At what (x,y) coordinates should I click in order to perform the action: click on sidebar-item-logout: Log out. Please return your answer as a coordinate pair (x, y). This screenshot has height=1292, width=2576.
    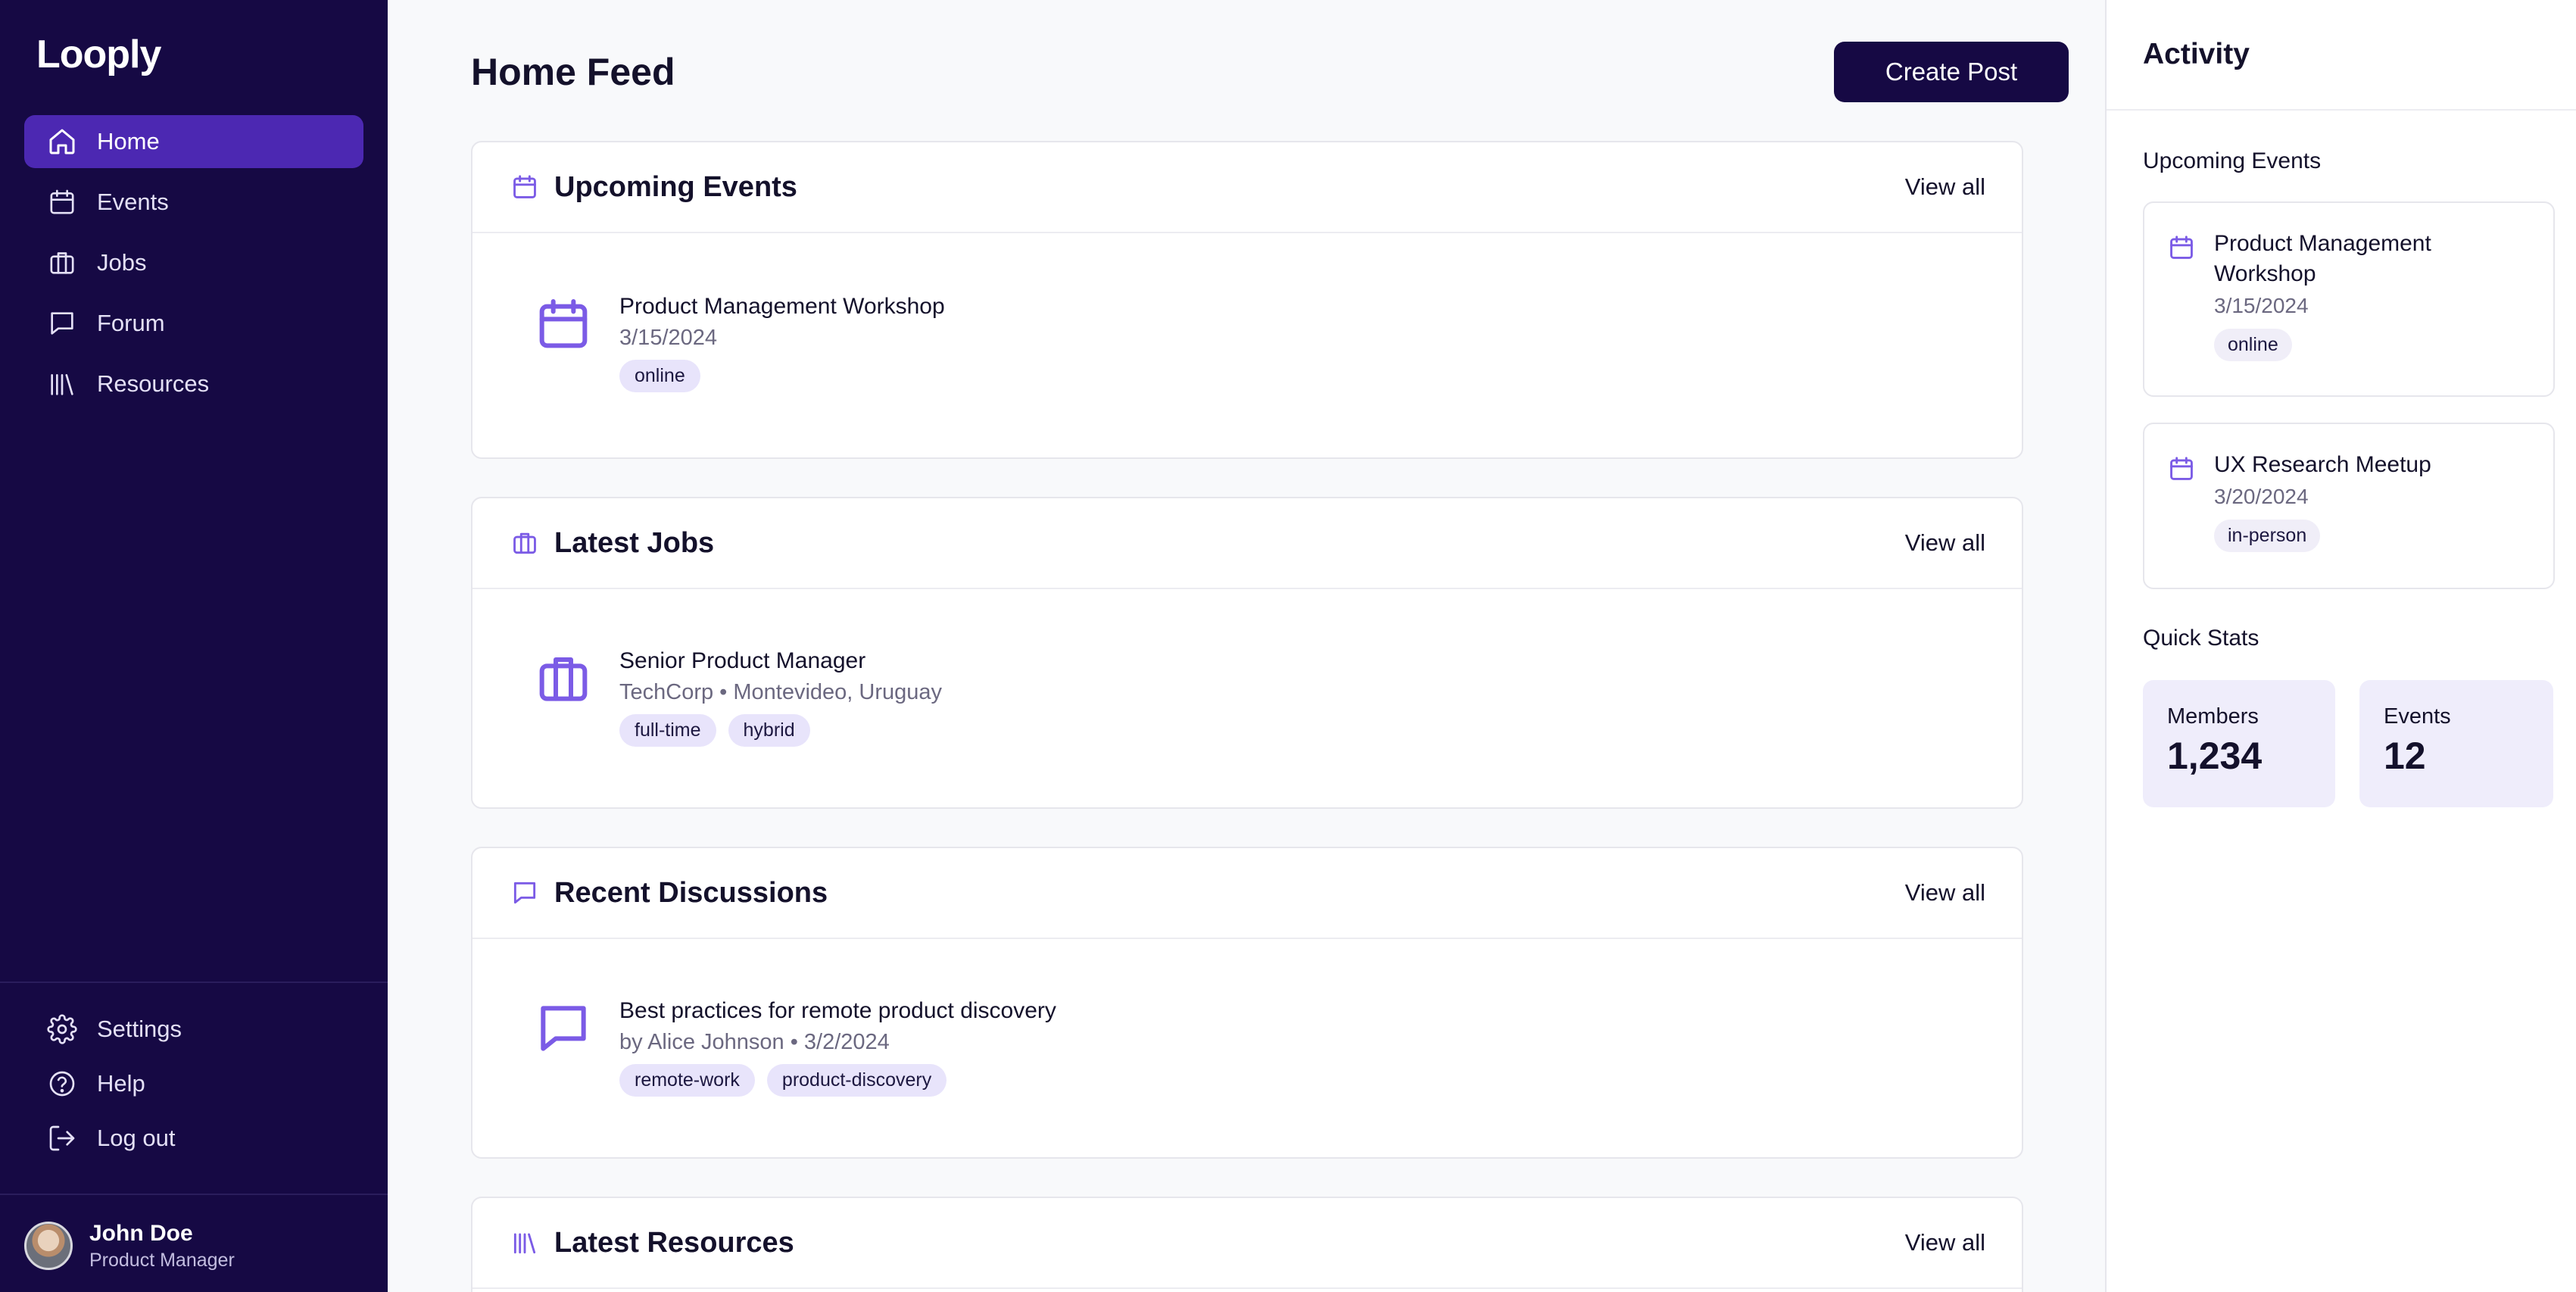
    Looking at the image, I should click on (193, 1138).